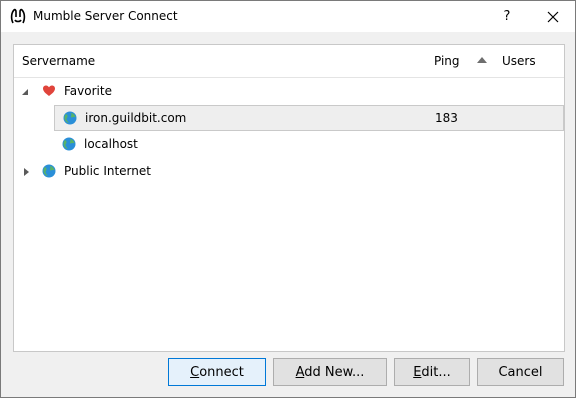 The width and height of the screenshot is (576, 398). I want to click on server-row-localhost: localhost, so click(309, 145).